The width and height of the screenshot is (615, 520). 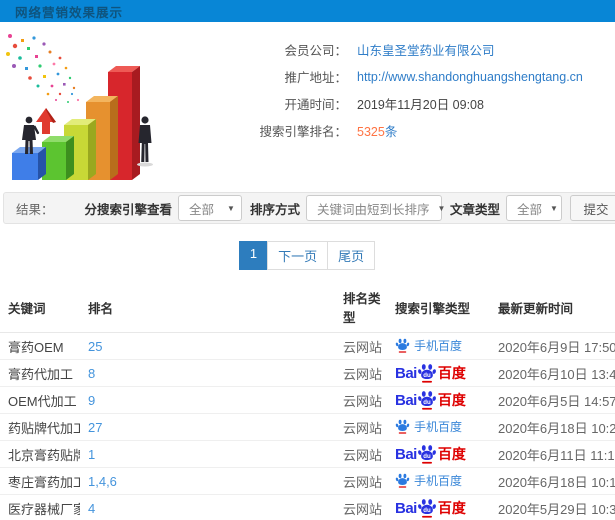 What do you see at coordinates (470, 77) in the screenshot?
I see `promo-url-link: http://www.shandonghuangshengtang.cn` at bounding box center [470, 77].